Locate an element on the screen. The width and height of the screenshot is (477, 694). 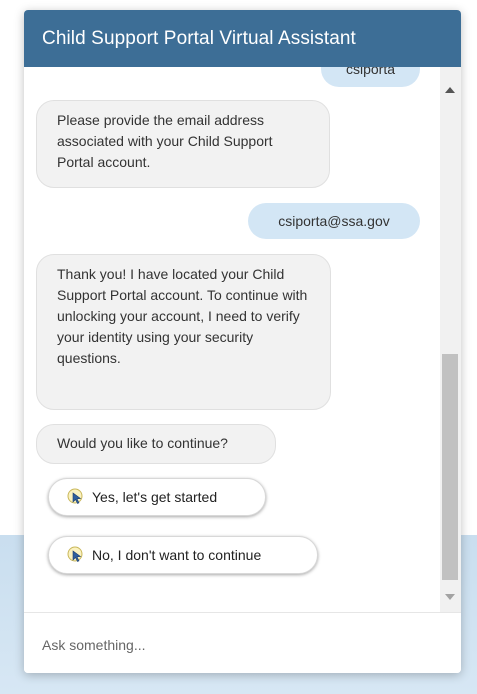
chat-header: Child Support Portal Virtual Assistant is located at coordinates (242, 38).